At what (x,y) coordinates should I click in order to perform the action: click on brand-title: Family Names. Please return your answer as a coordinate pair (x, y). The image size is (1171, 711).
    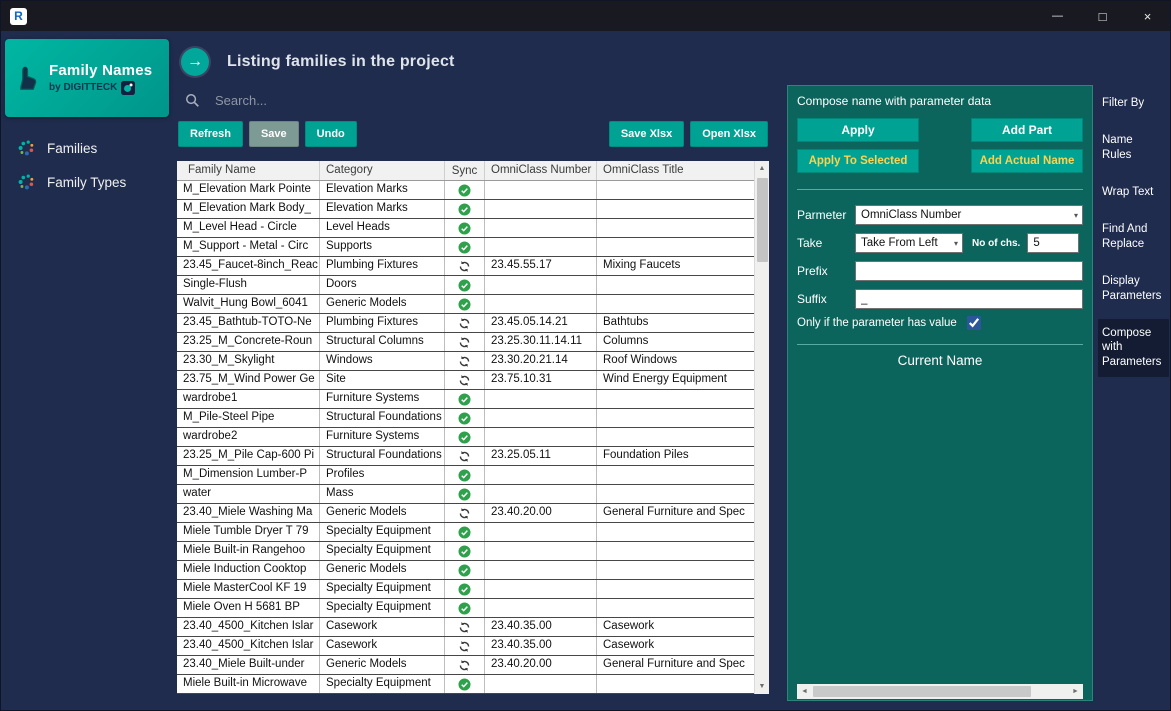
    Looking at the image, I should click on (101, 70).